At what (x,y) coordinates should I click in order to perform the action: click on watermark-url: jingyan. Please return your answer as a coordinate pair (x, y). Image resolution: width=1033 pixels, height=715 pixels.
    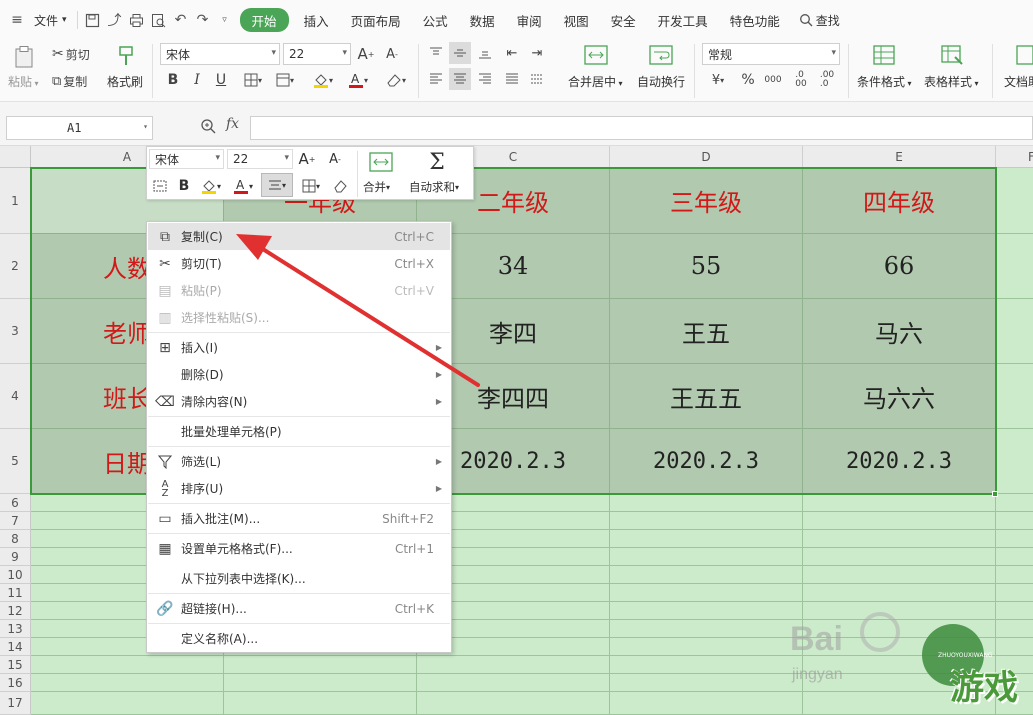
    Looking at the image, I should click on (817, 674).